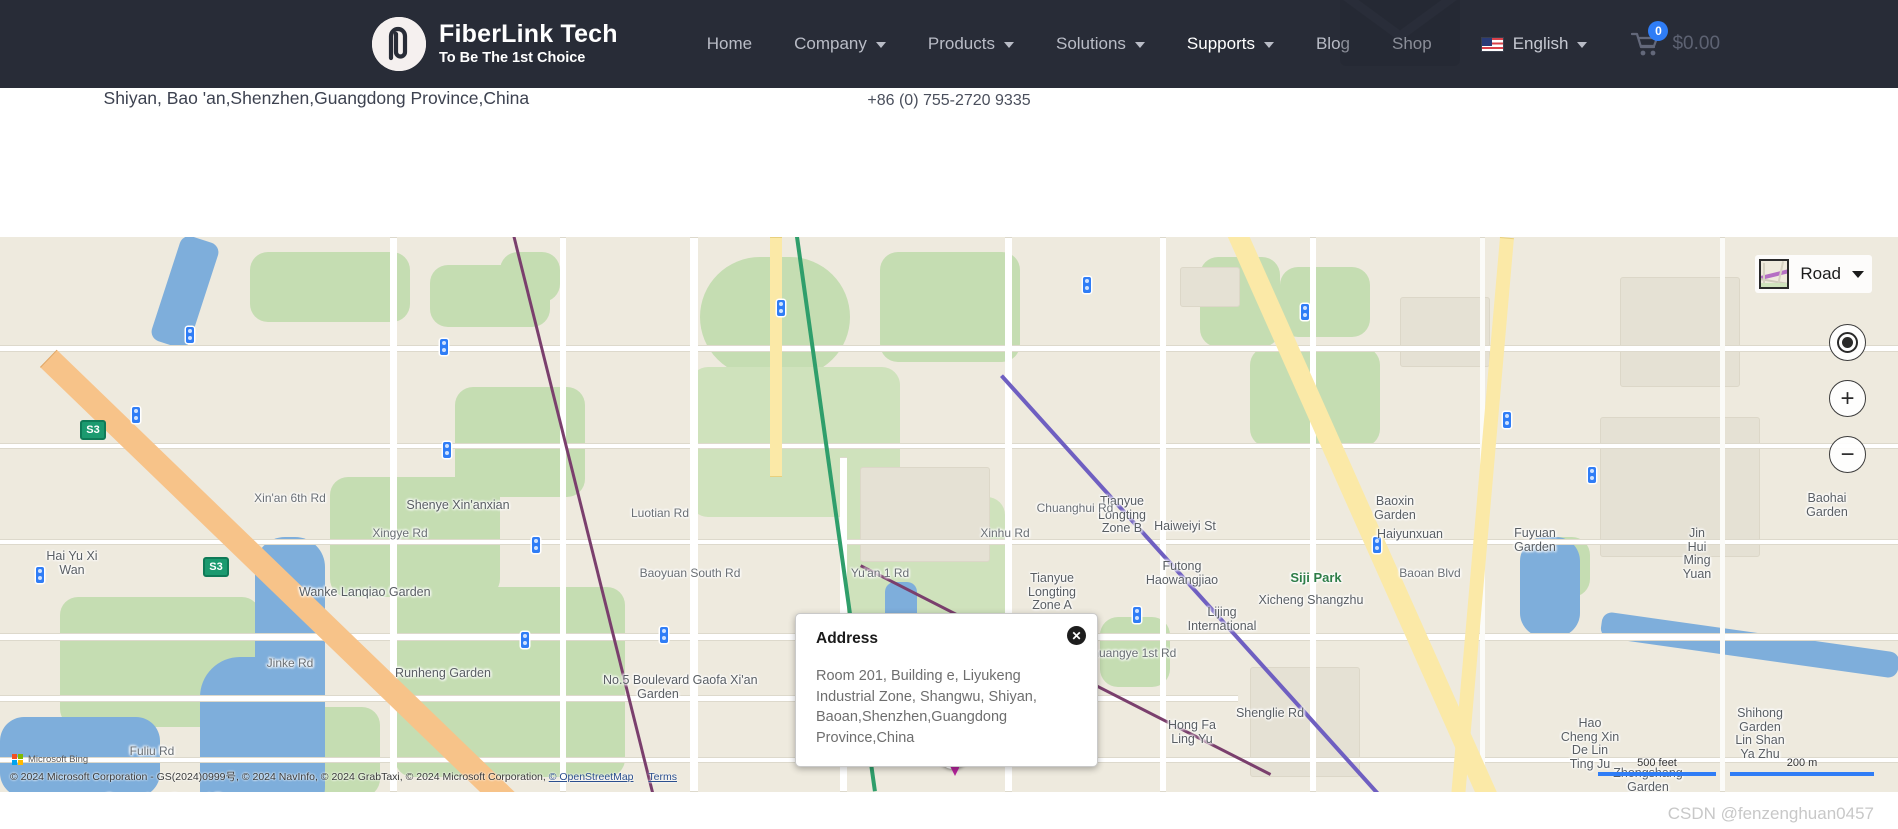 The width and height of the screenshot is (1898, 829). Describe the element at coordinates (1658, 31) in the screenshot. I see `cart-count-badge: 0` at that location.